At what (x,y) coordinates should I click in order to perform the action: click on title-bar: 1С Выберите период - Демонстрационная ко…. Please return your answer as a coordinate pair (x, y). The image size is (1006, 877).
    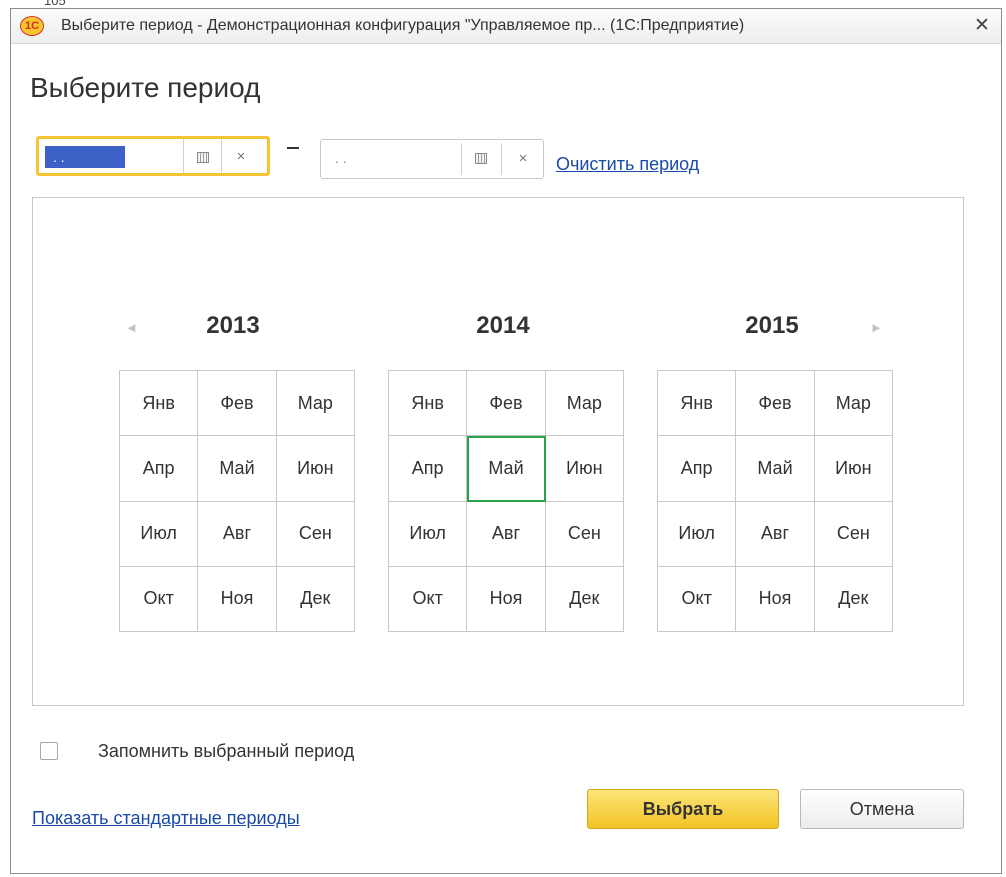
    Looking at the image, I should click on (506, 26).